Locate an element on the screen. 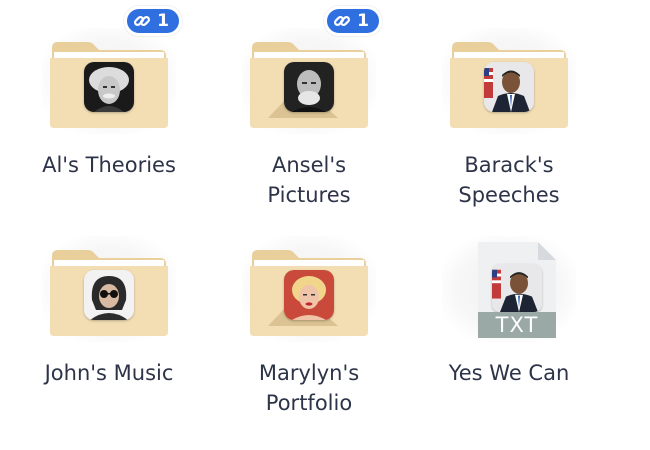  folder-label: Marylyn's Portfolio is located at coordinates (309, 388).